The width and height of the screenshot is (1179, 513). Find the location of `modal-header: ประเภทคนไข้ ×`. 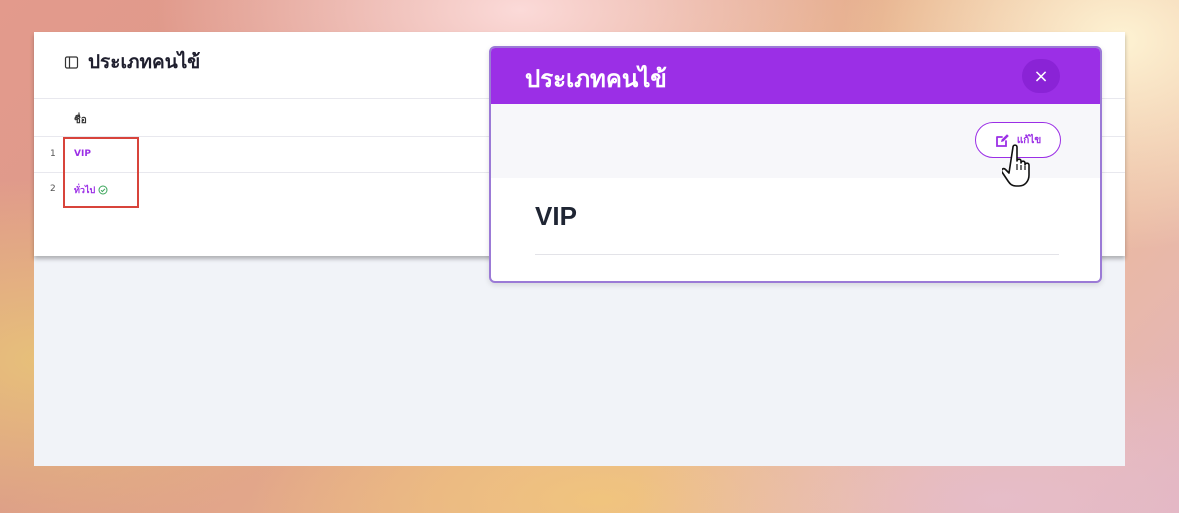

modal-header: ประเภทคนไข้ × is located at coordinates (795, 76).